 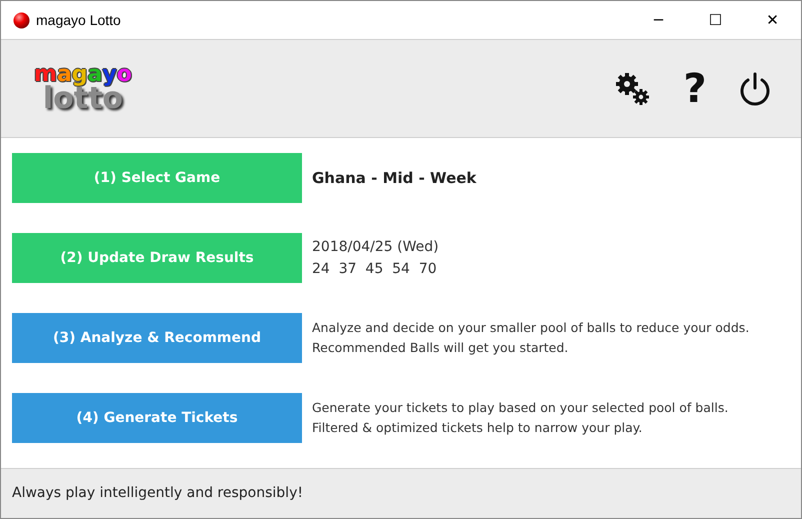 I want to click on logo: magayo lotto, so click(x=83, y=89).